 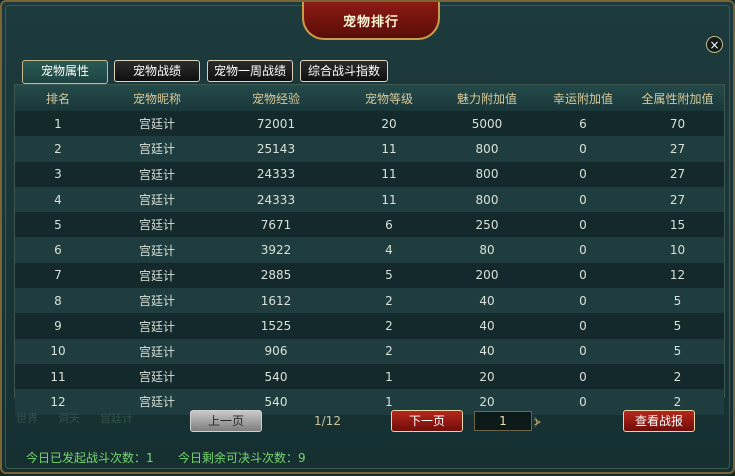 I want to click on table-row: 10 宫廷计 906 2 40 0 5, so click(x=369, y=351).